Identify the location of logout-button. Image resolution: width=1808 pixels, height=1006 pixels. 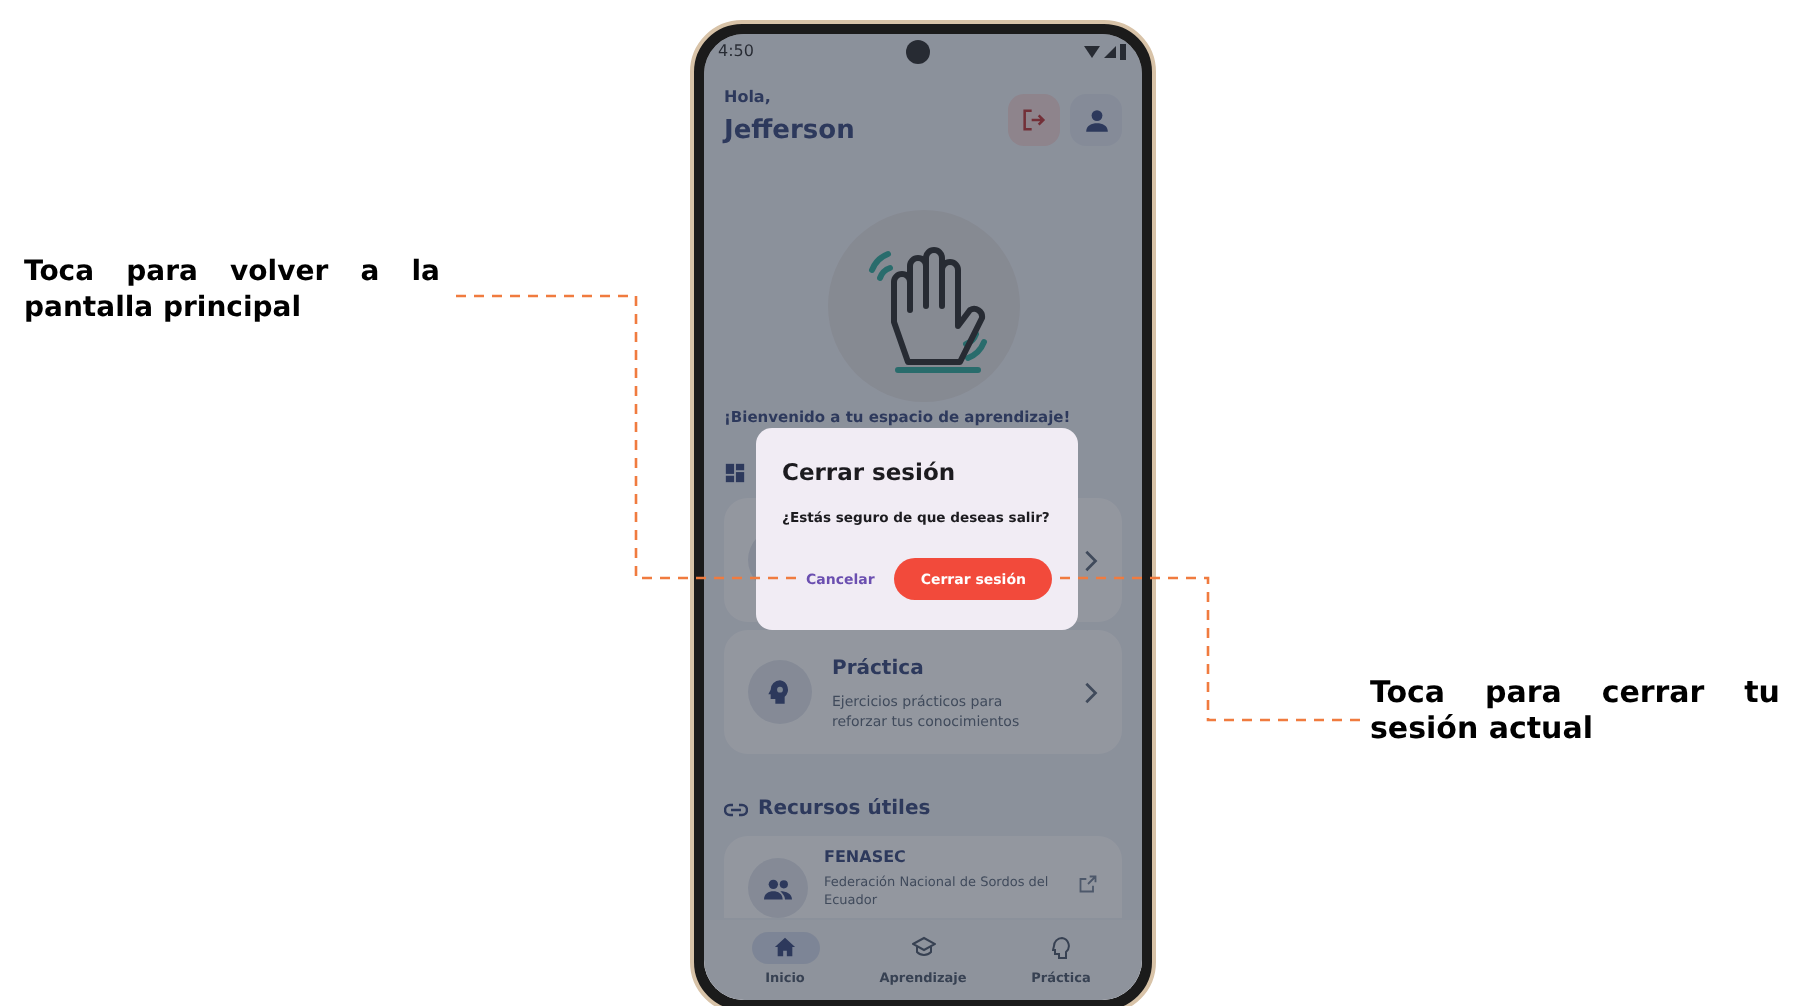
(1034, 120).